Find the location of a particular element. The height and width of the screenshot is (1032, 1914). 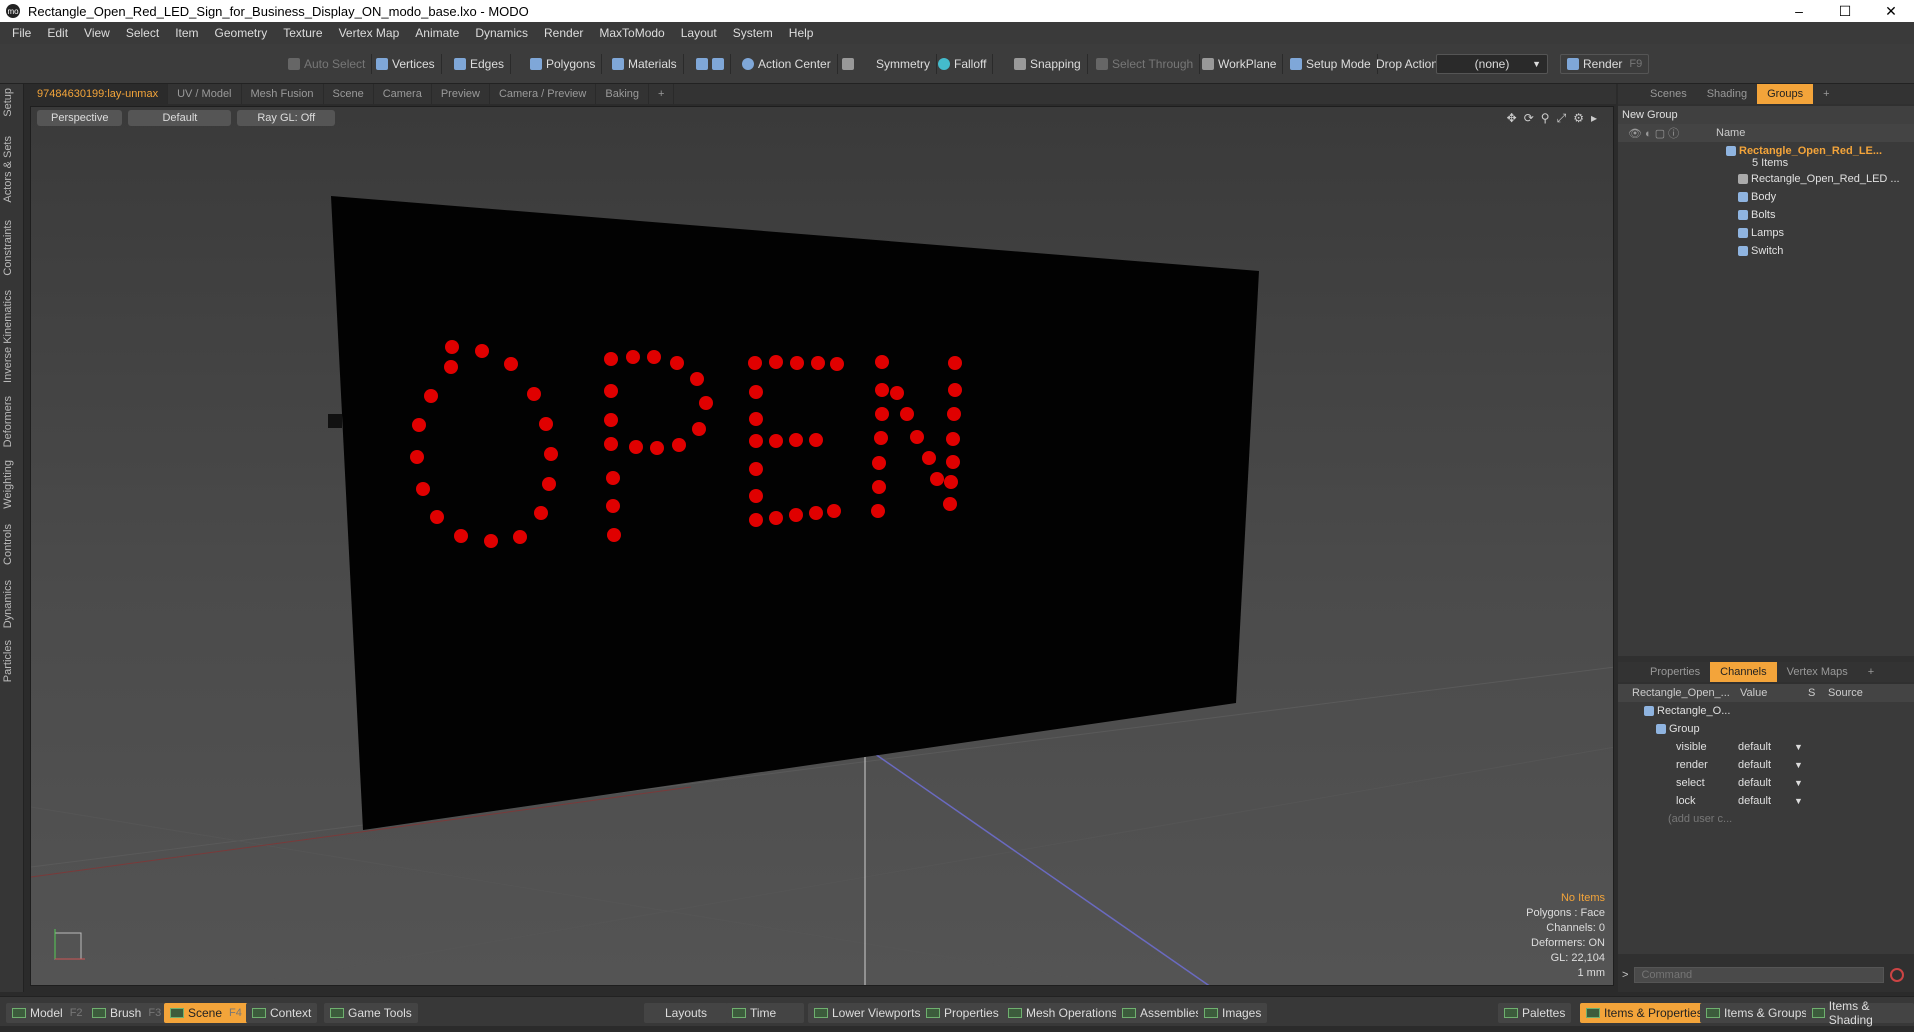

group-child-row: Switch is located at coordinates (1766, 251).